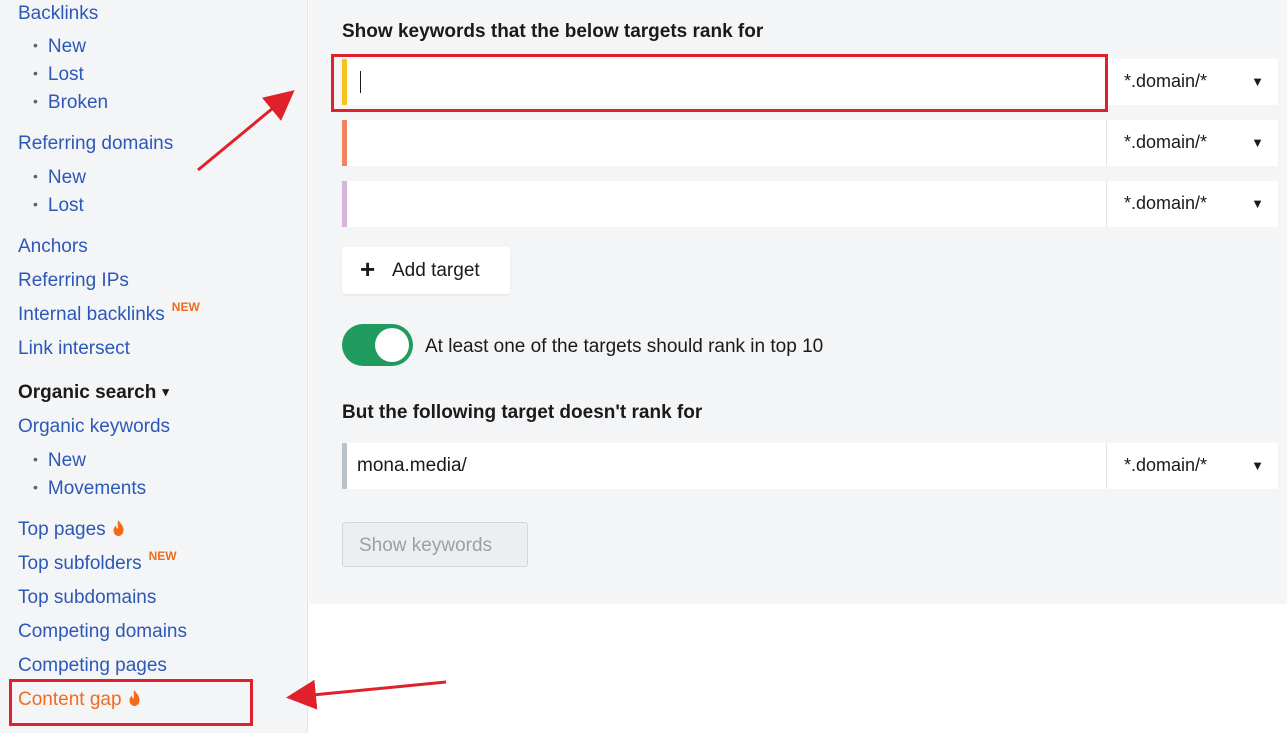 The image size is (1287, 733). I want to click on top10-toggle, so click(377, 345).